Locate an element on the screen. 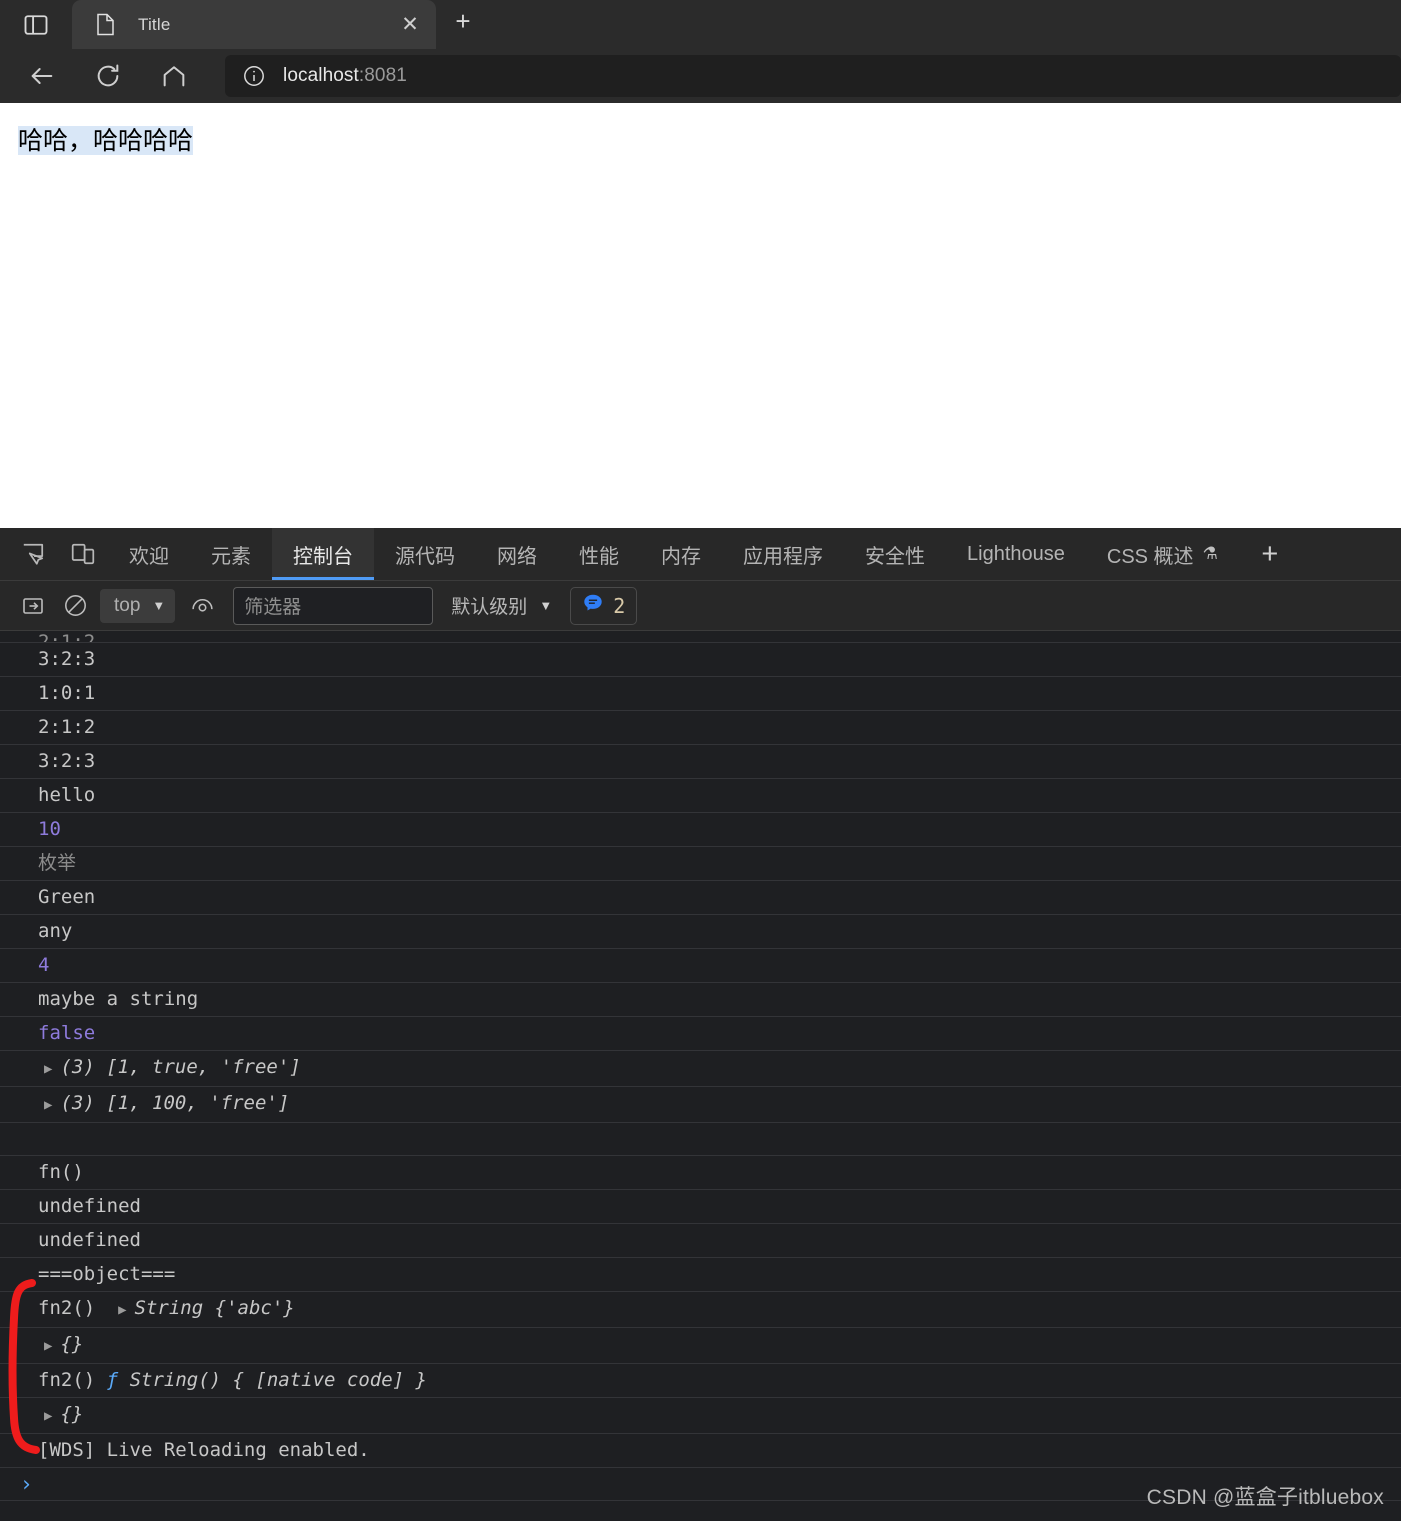 The width and height of the screenshot is (1401, 1521). log-row-string-object: fn2() ▶ String {'abc'} is located at coordinates (700, 1310).